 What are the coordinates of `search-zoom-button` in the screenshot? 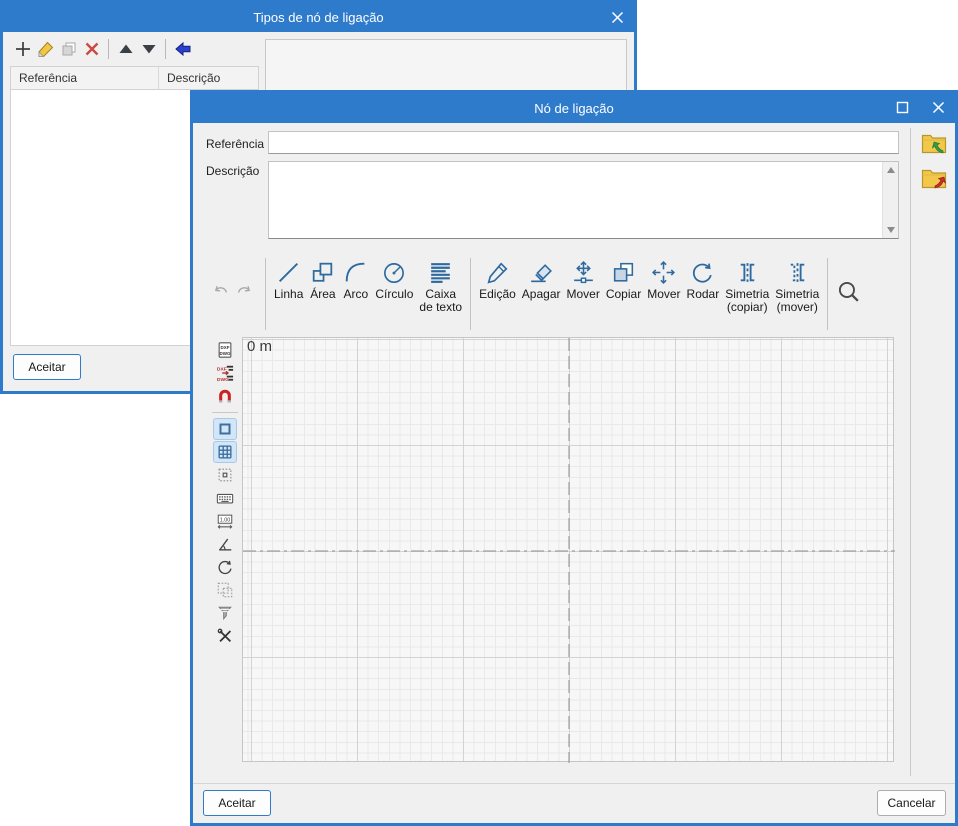 It's located at (848, 292).